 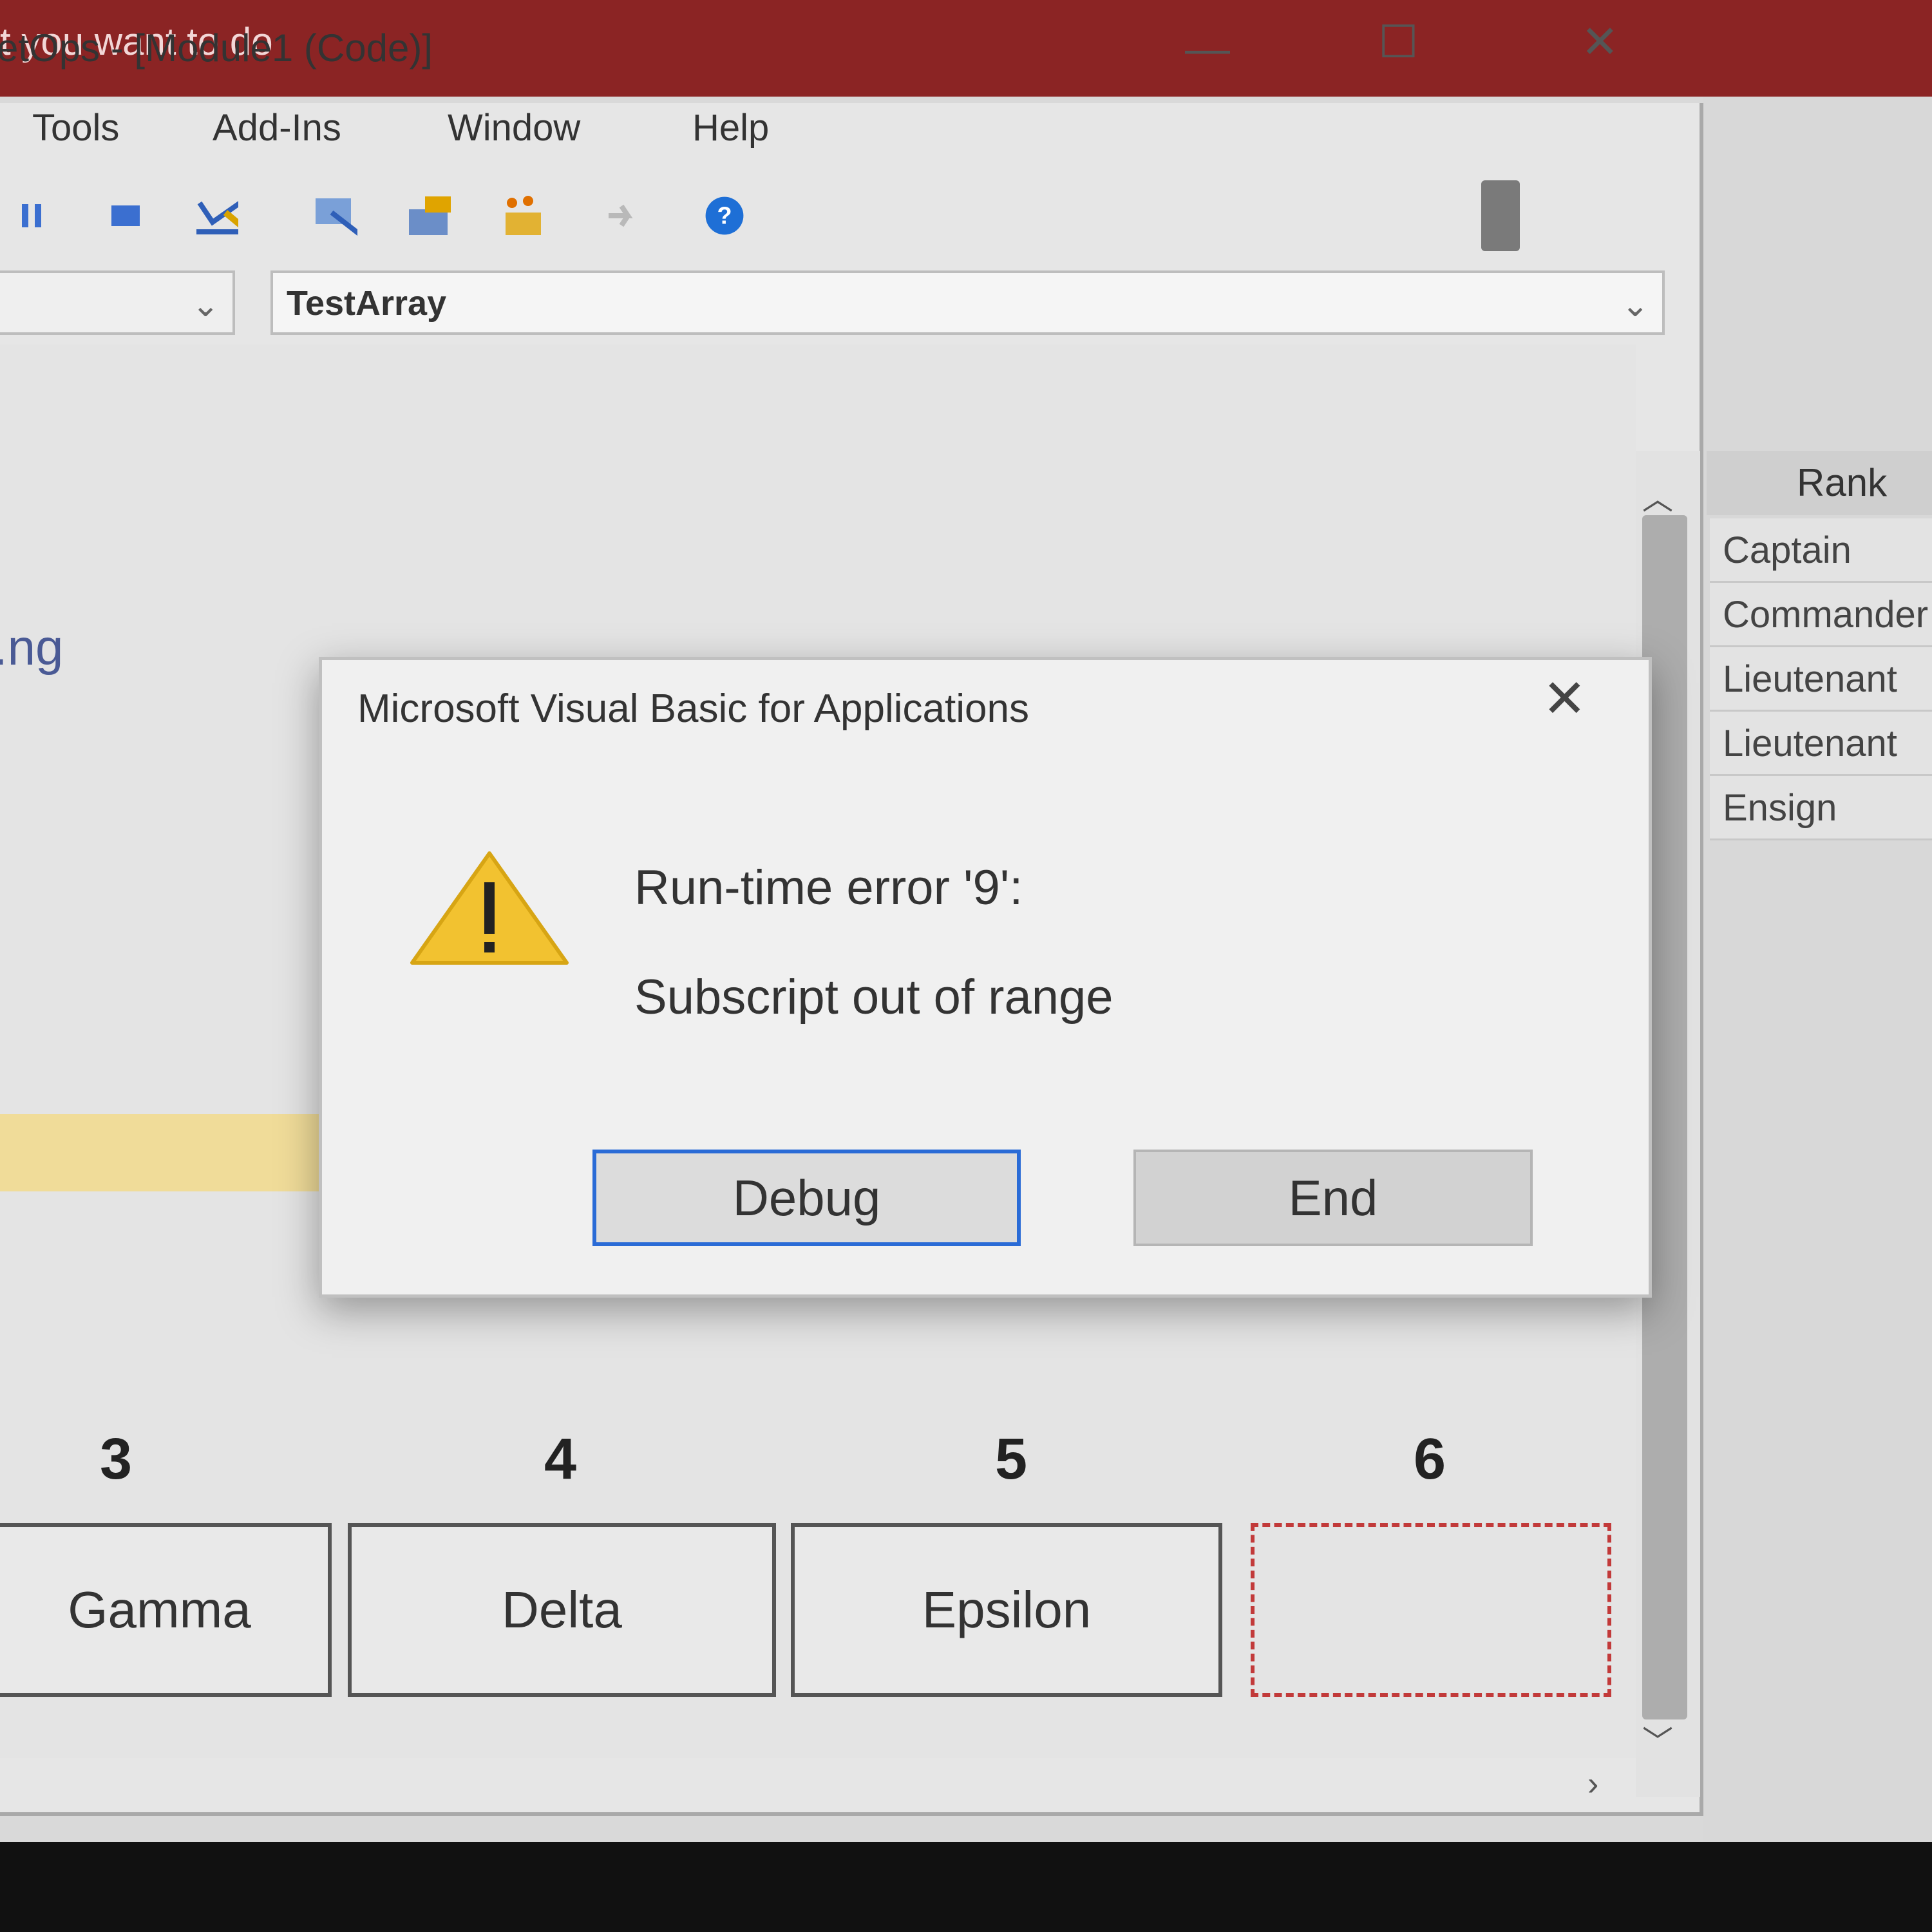 What do you see at coordinates (117, 302) in the screenshot?
I see `object-combo: ⌄` at bounding box center [117, 302].